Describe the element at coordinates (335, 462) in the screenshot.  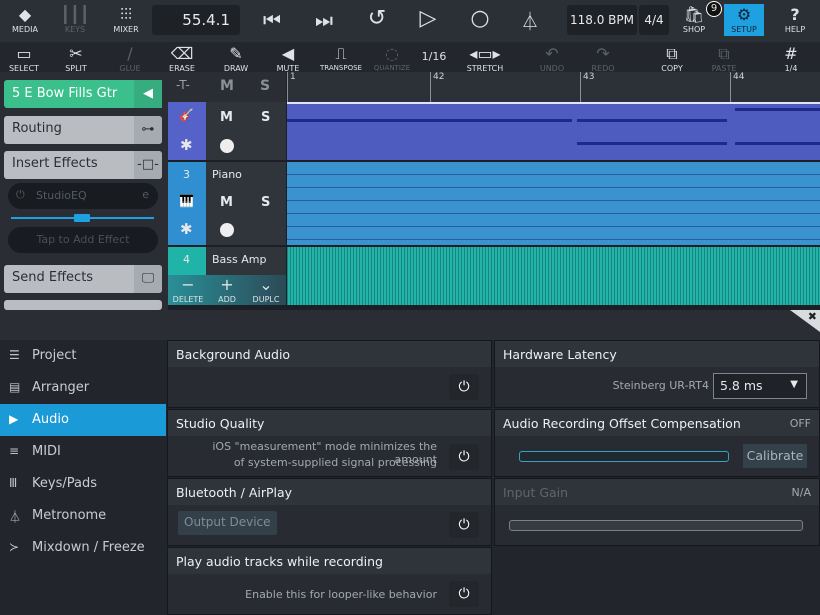
I see `description: of system-supplied signal processing` at that location.